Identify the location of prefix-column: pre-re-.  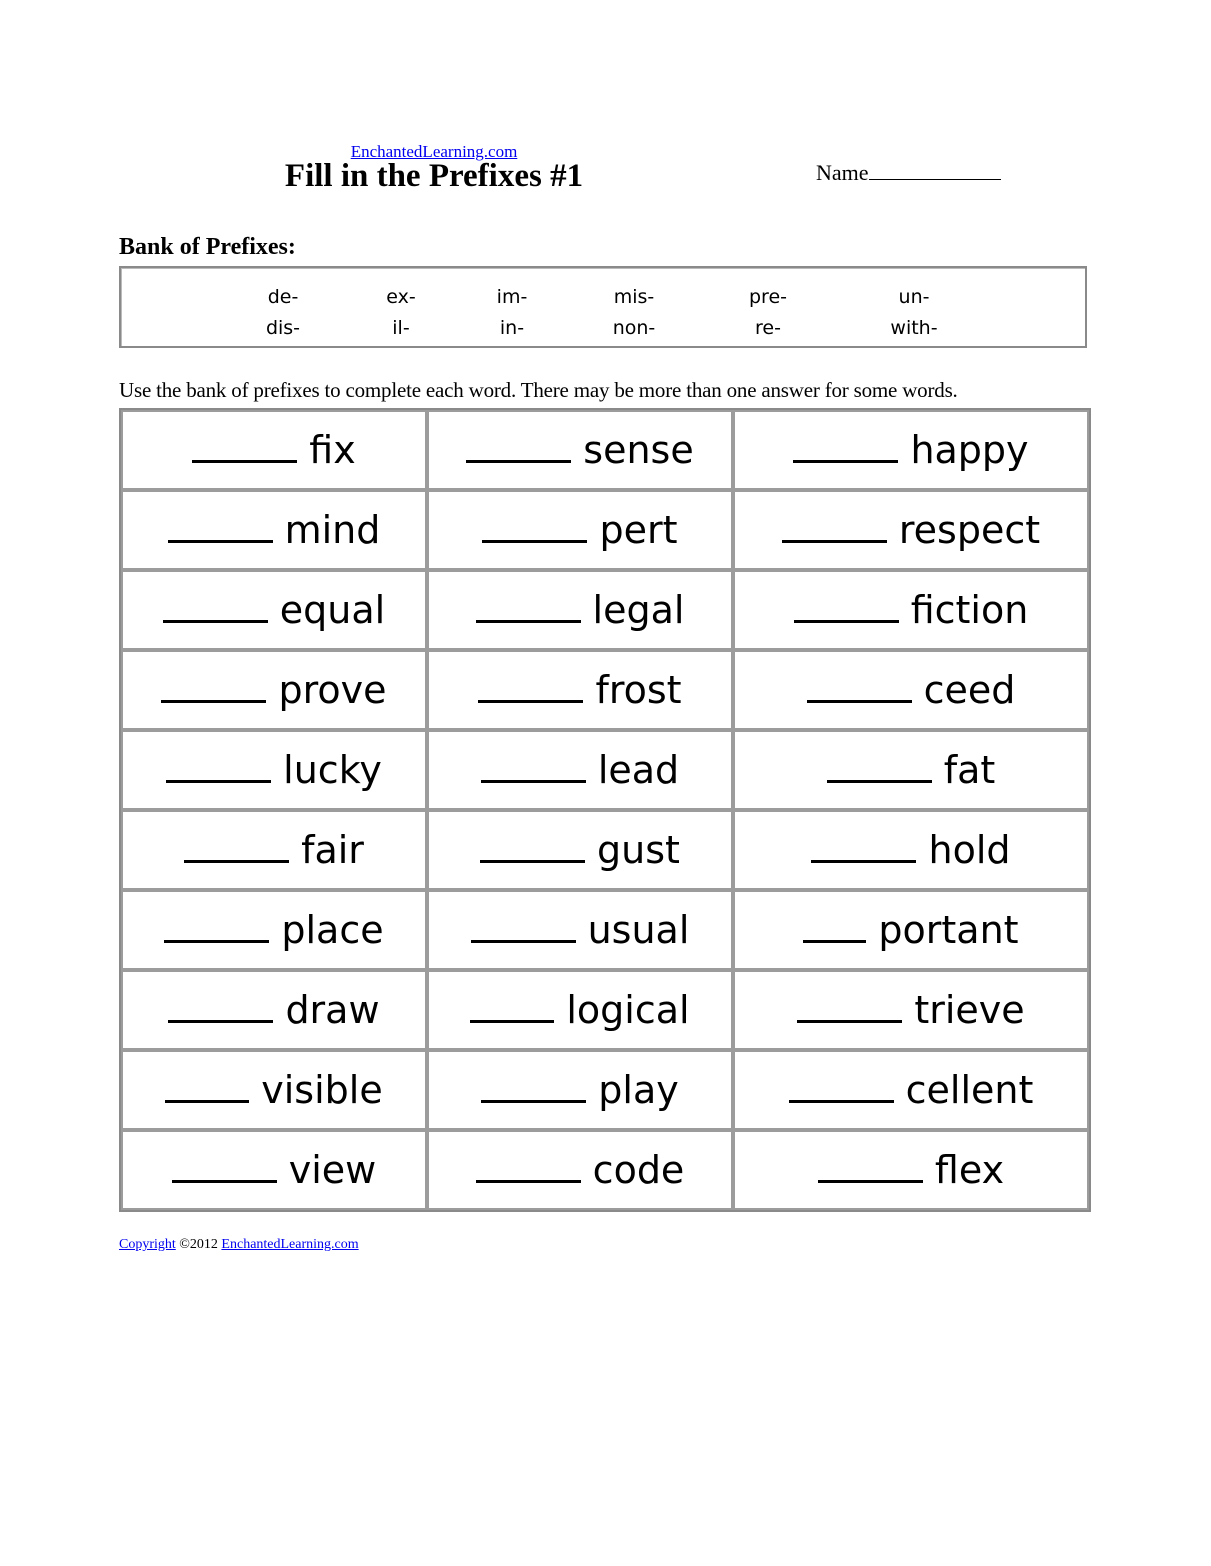
(768, 313).